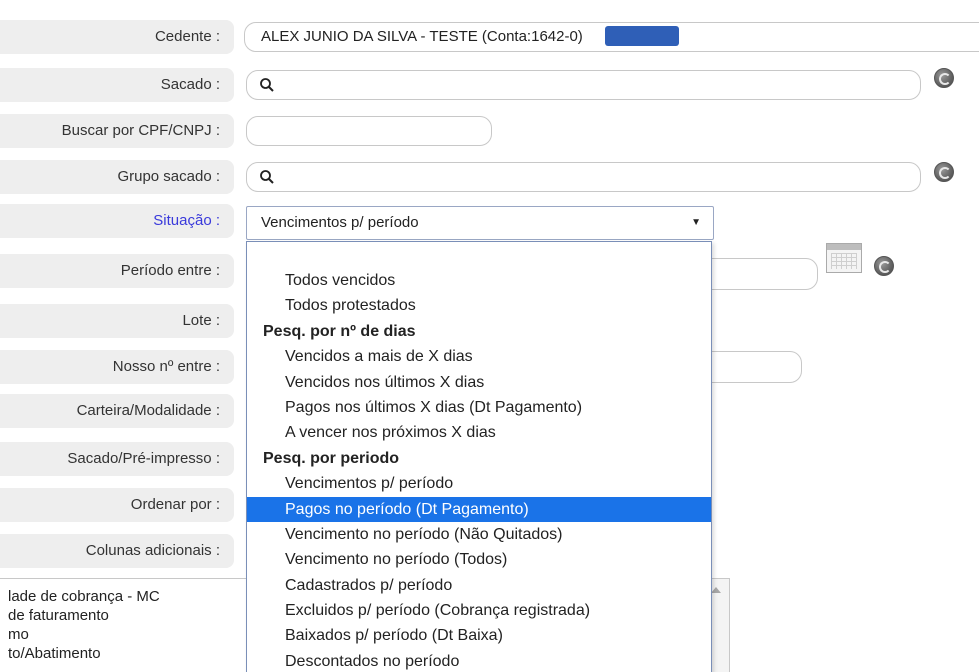 The width and height of the screenshot is (979, 672). Describe the element at coordinates (117, 221) in the screenshot. I see `situacao-label: Situação :` at that location.